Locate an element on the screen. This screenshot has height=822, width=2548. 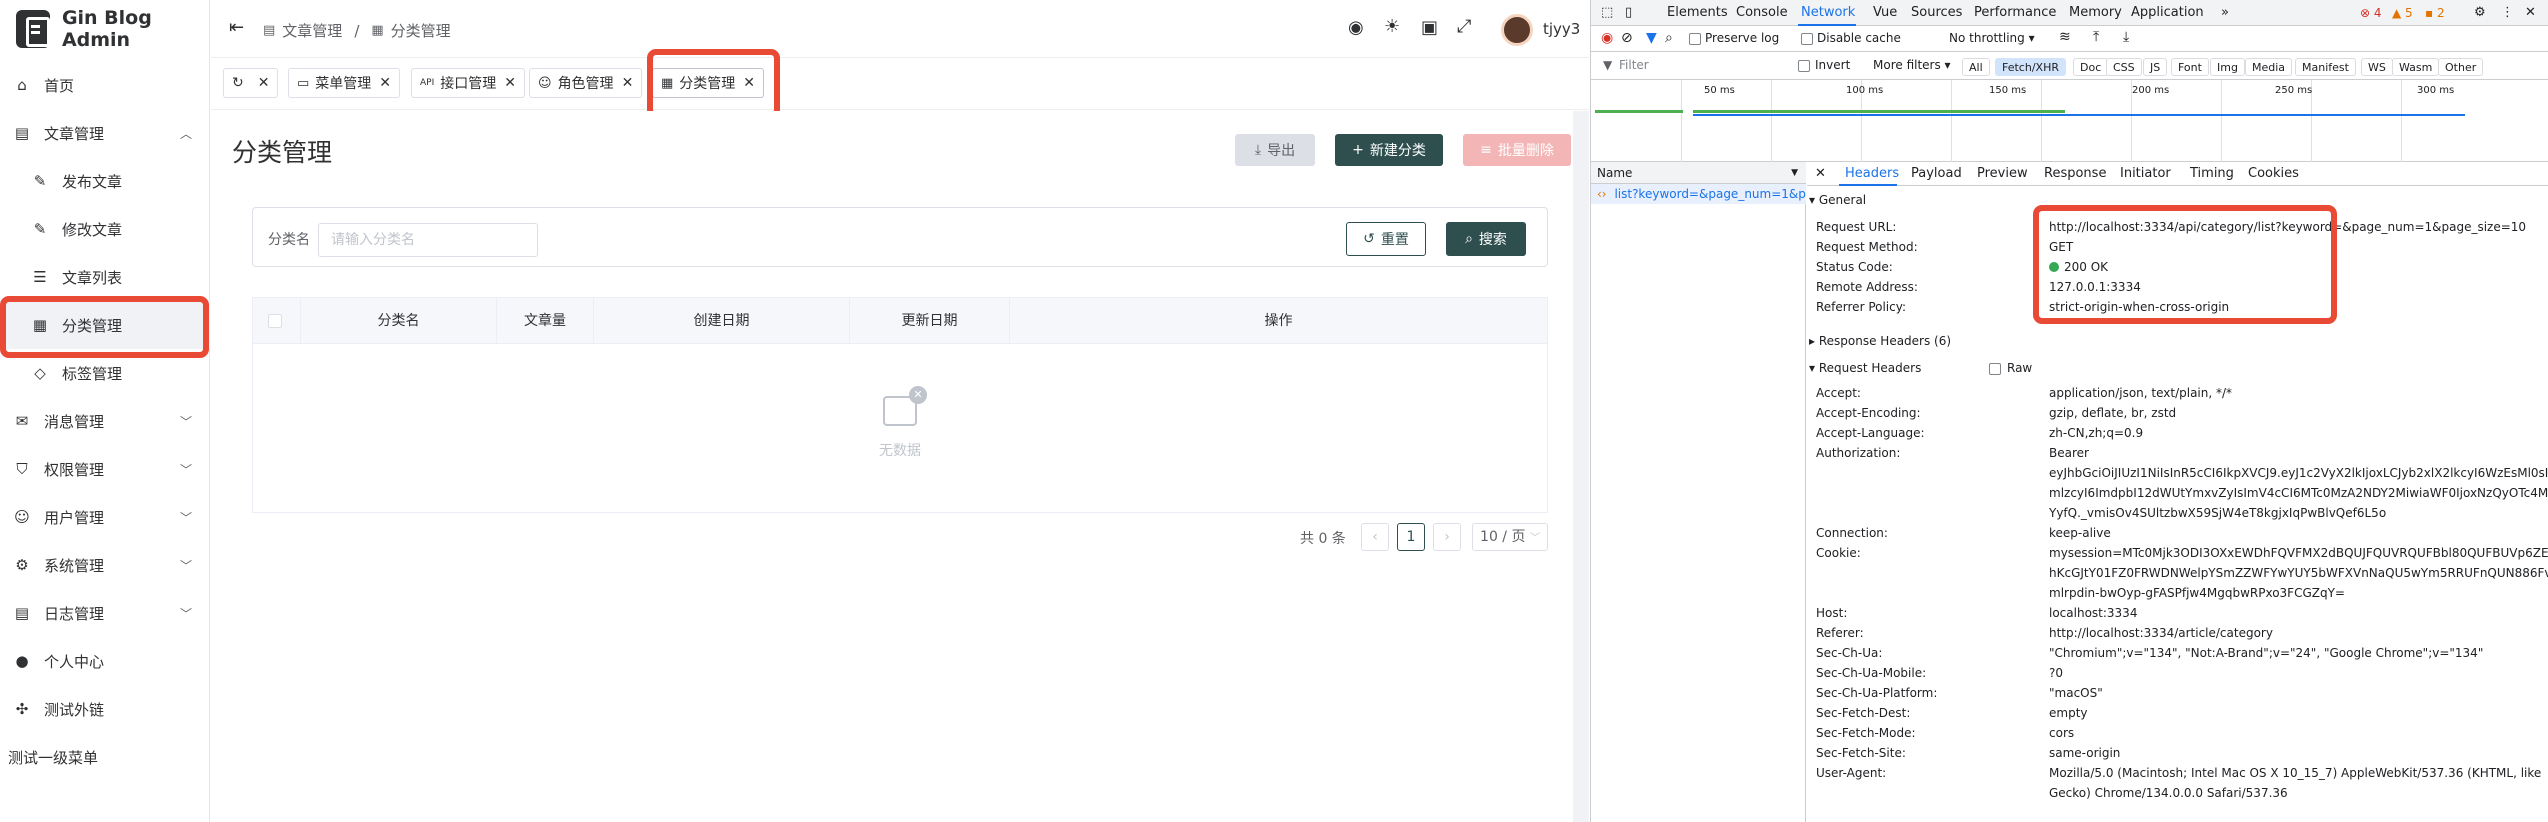
batch-delete-button: ≡ 批量删除 is located at coordinates (1517, 150).